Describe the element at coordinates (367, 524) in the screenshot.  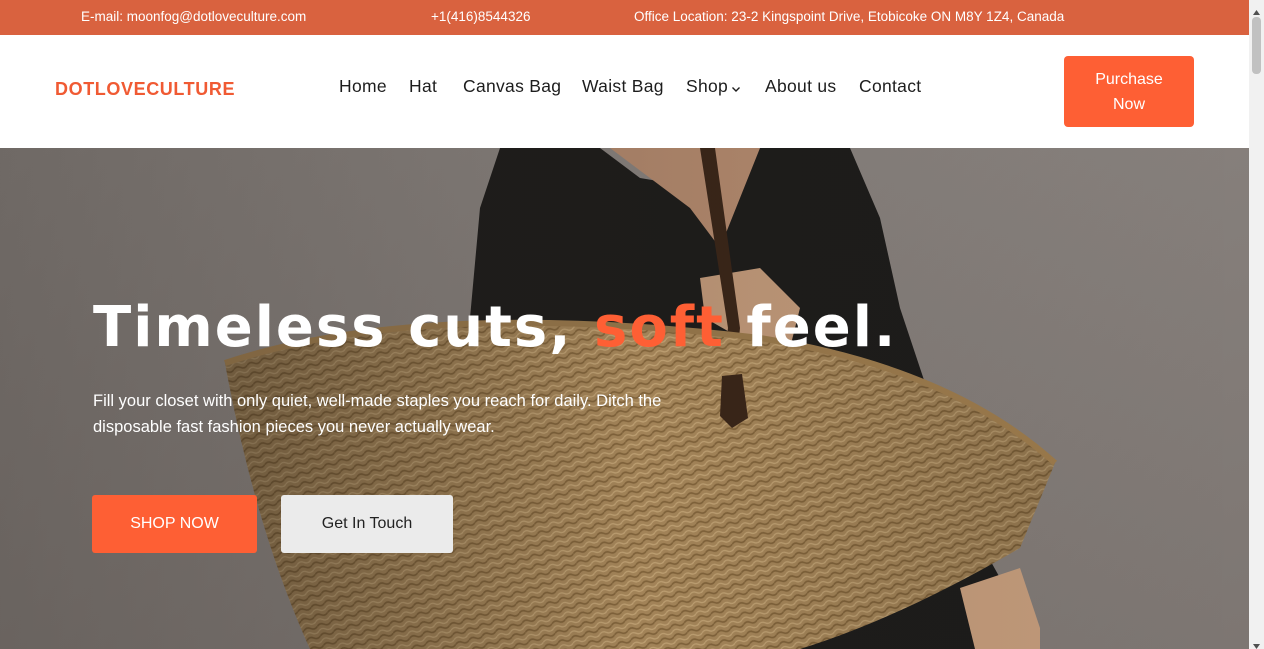
I see `get-in-touch-button: Get In Touch` at that location.